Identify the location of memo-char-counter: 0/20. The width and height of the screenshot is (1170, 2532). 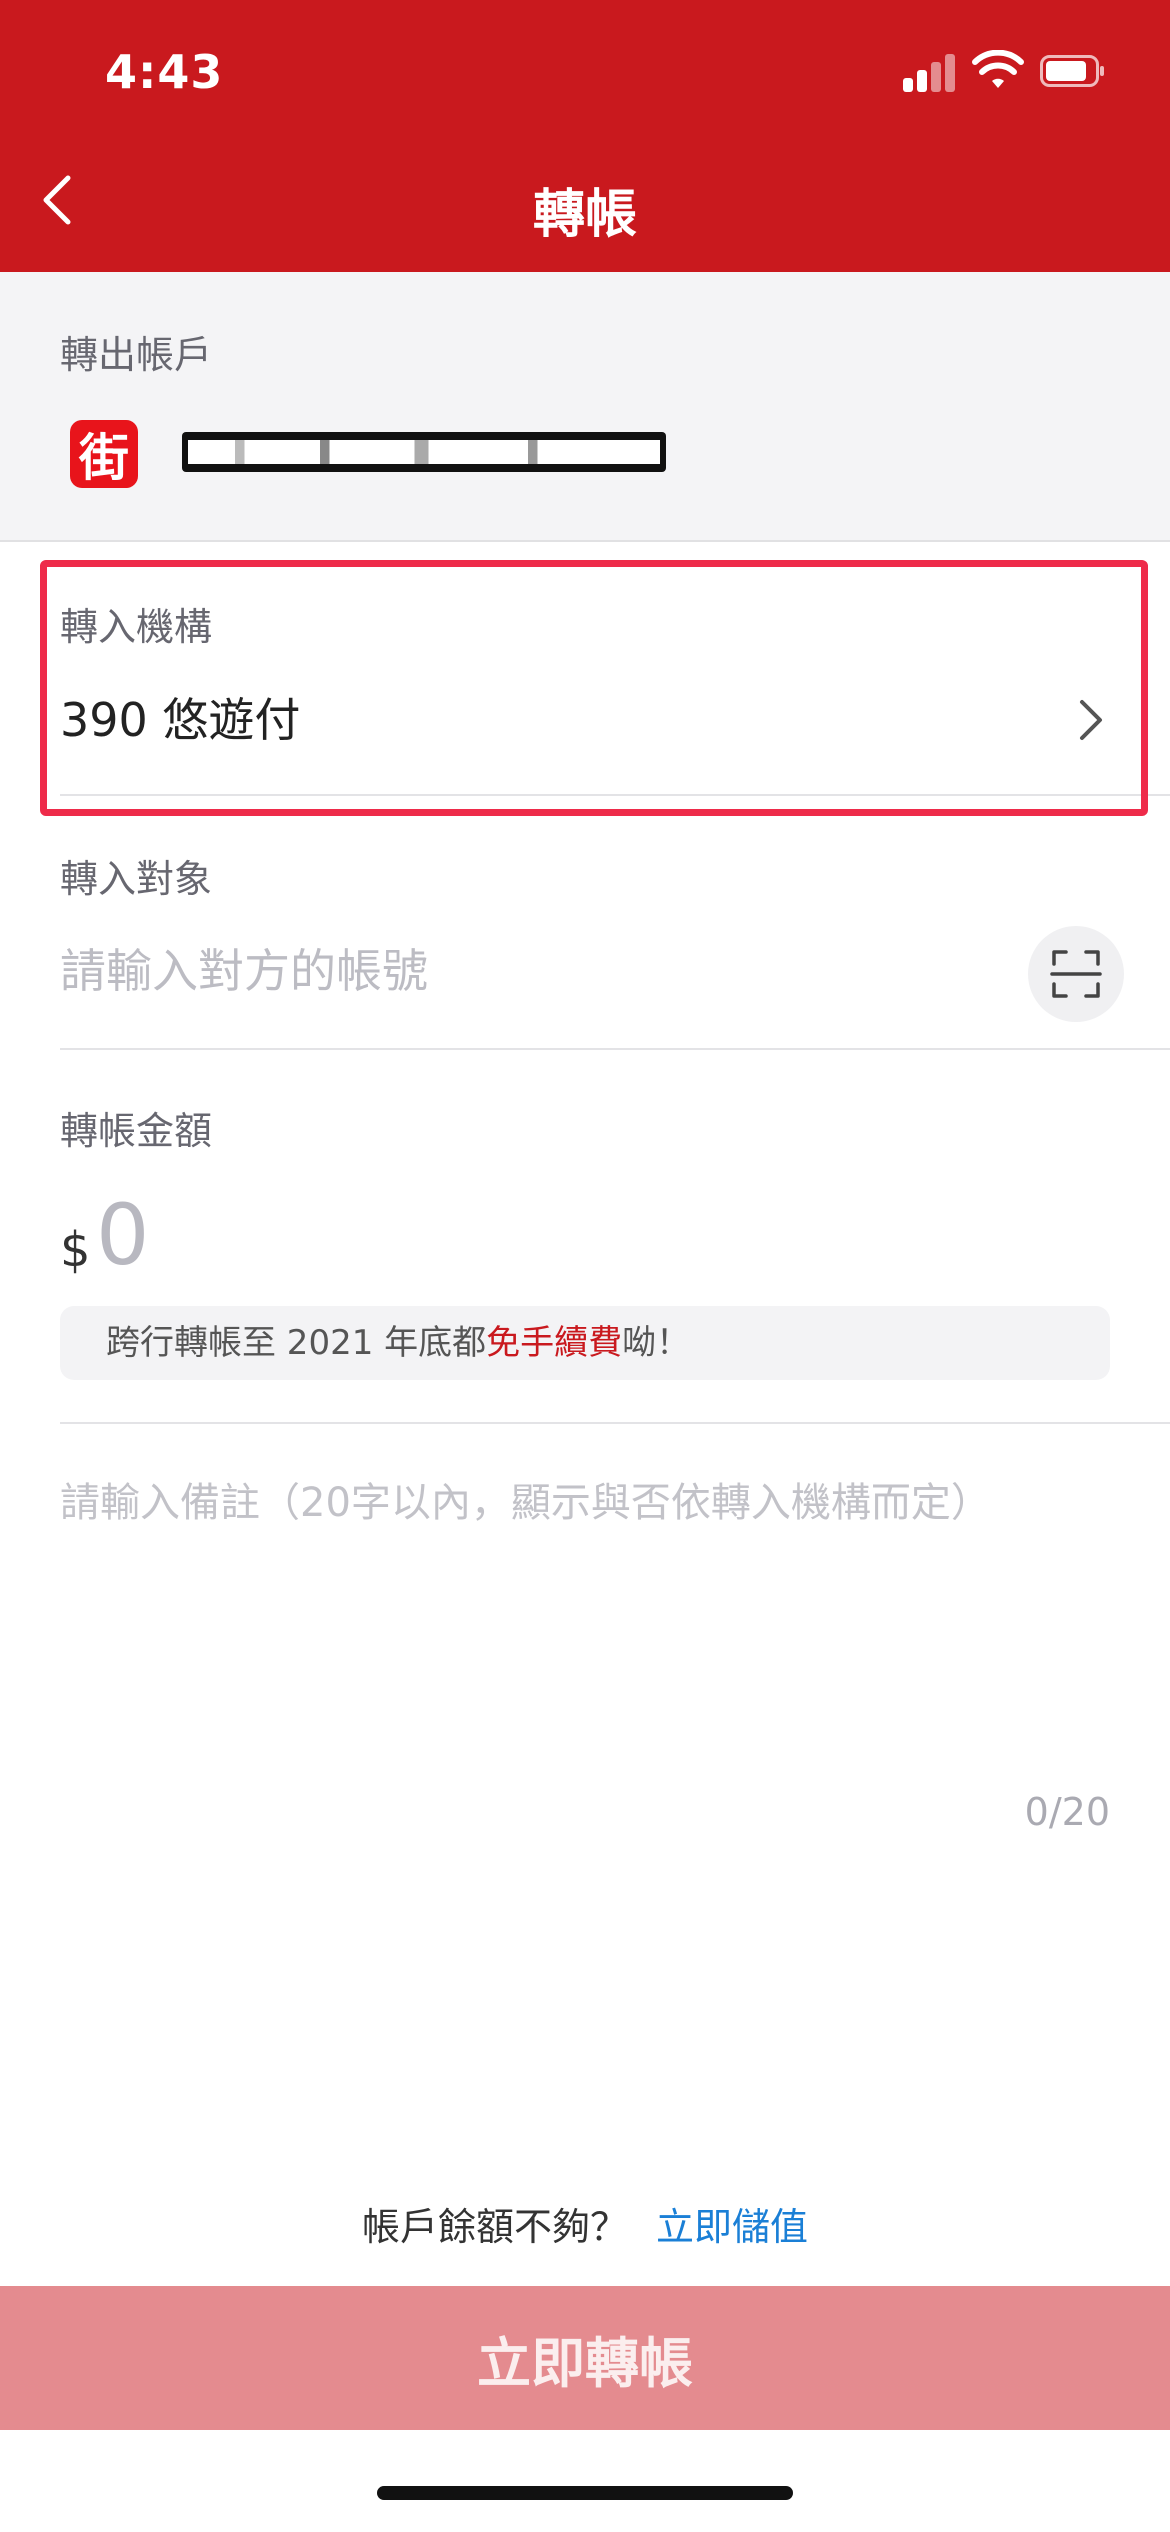
(1067, 1812).